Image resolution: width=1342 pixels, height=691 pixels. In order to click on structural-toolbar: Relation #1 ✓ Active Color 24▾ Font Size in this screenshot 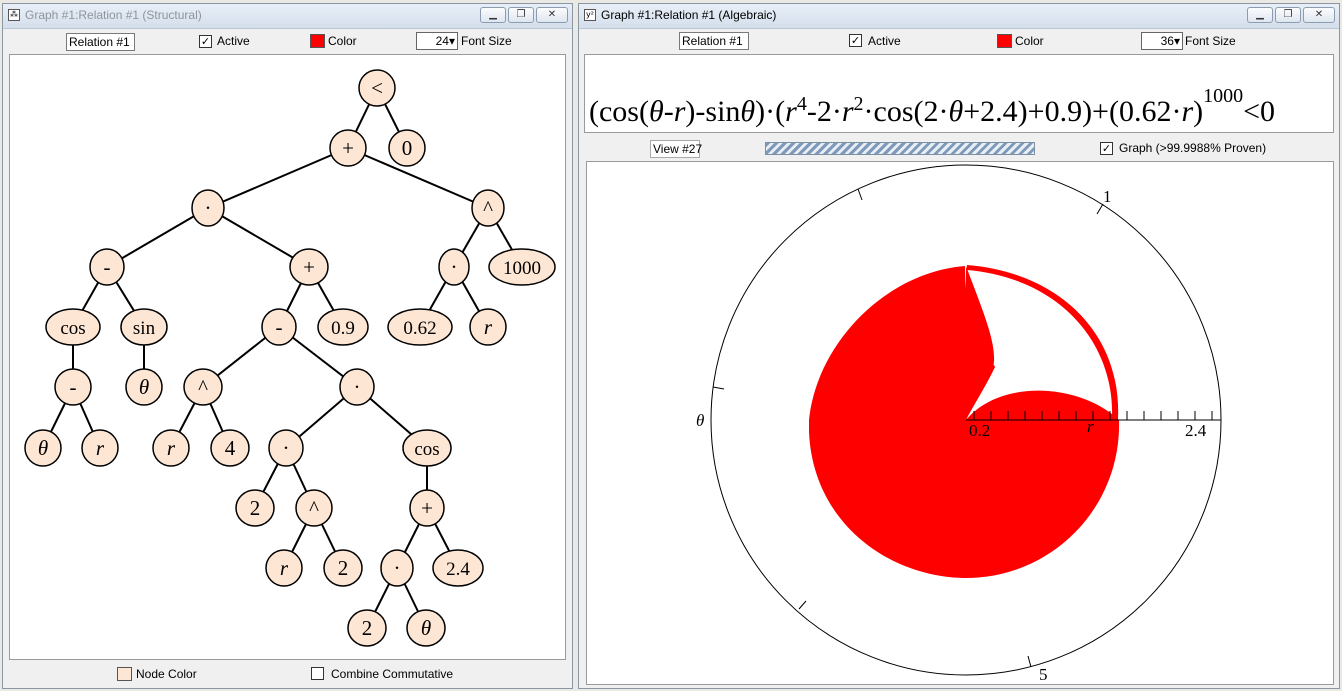, I will do `click(287, 42)`.